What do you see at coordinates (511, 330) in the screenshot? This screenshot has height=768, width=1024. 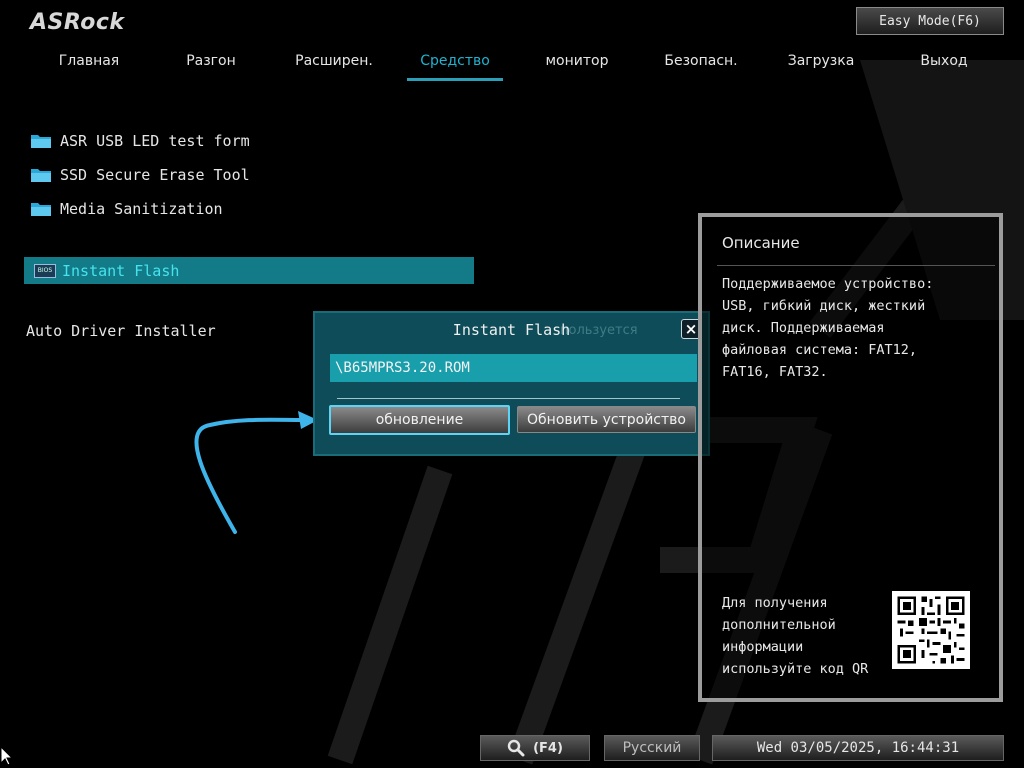 I see `dialog-title: Instant Flash` at bounding box center [511, 330].